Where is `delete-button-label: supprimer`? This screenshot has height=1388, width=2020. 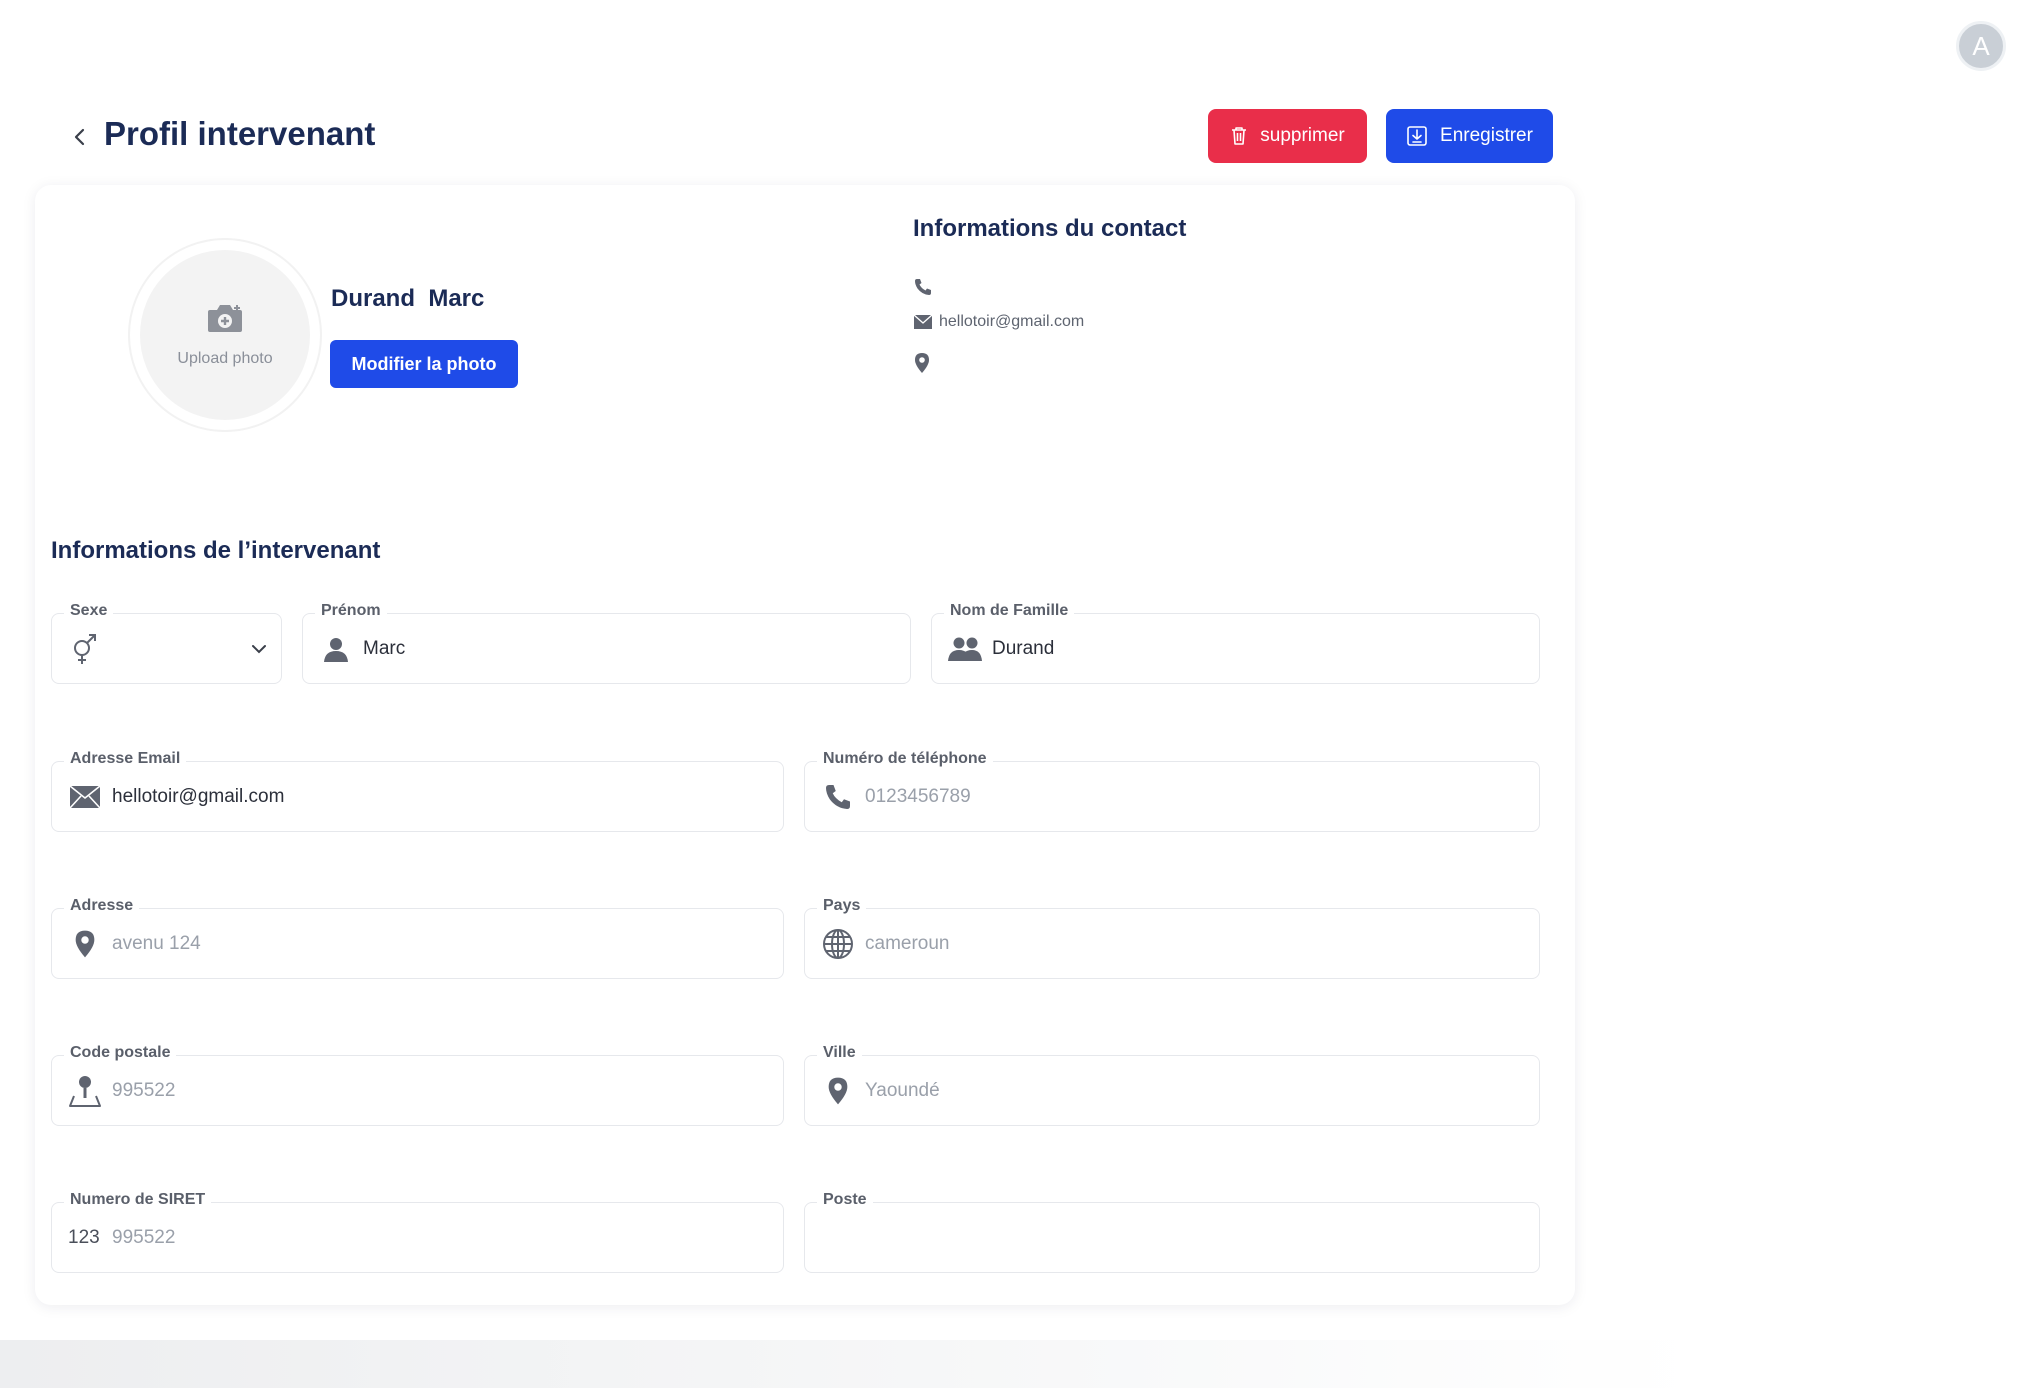
delete-button-label: supprimer is located at coordinates (1302, 135).